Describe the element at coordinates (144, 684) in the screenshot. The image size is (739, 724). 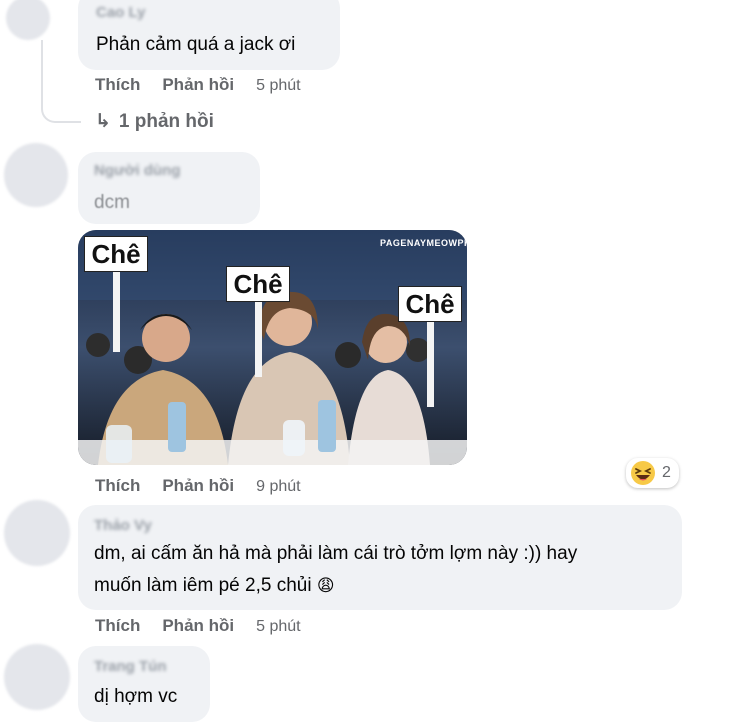
I see `comment-bubble: Trang Tún dị hợm vc` at that location.